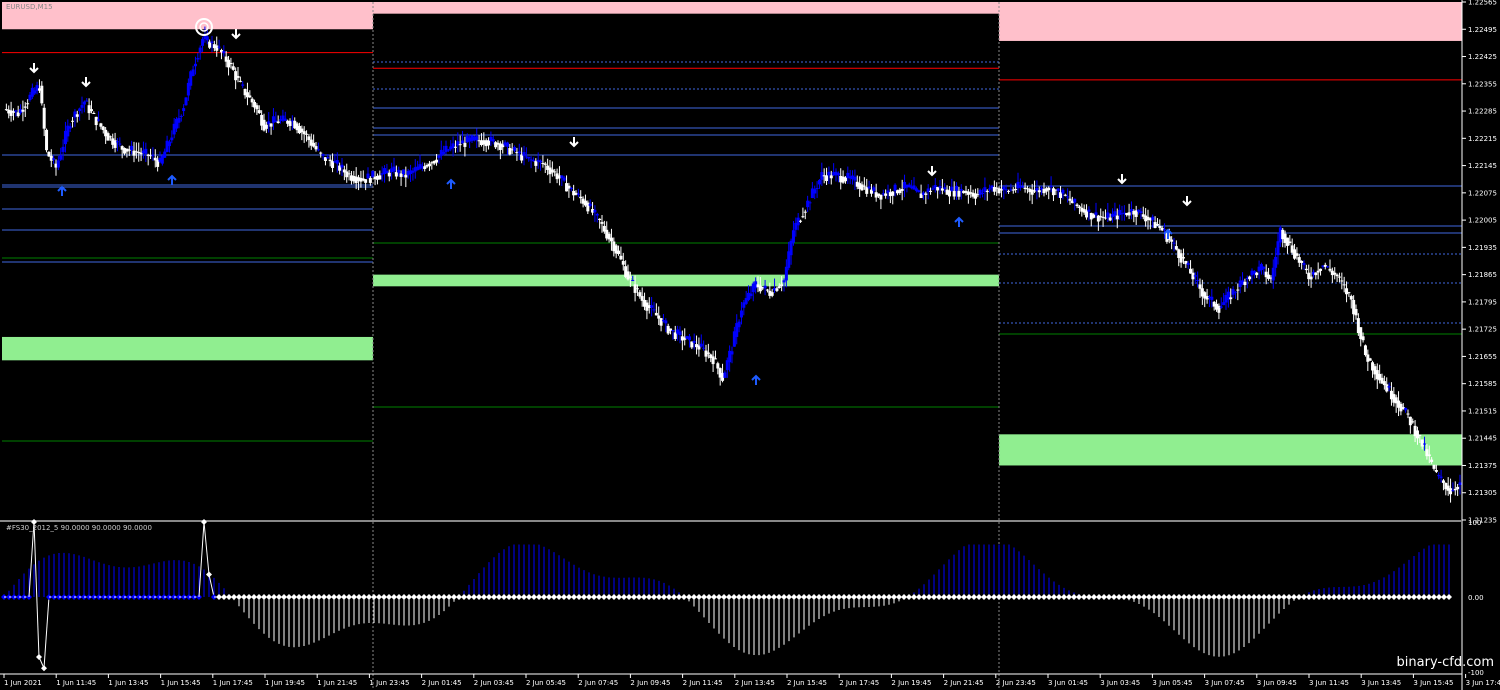 This screenshot has width=1500, height=690. What do you see at coordinates (128, 683) in the screenshot?
I see `time-tick-label: 1 Jun 13:45` at bounding box center [128, 683].